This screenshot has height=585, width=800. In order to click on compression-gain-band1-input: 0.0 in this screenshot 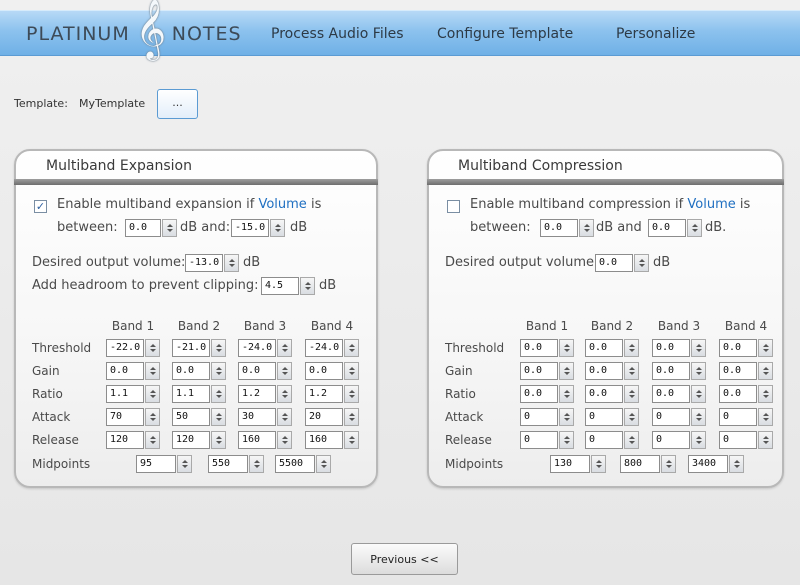, I will do `click(539, 371)`.